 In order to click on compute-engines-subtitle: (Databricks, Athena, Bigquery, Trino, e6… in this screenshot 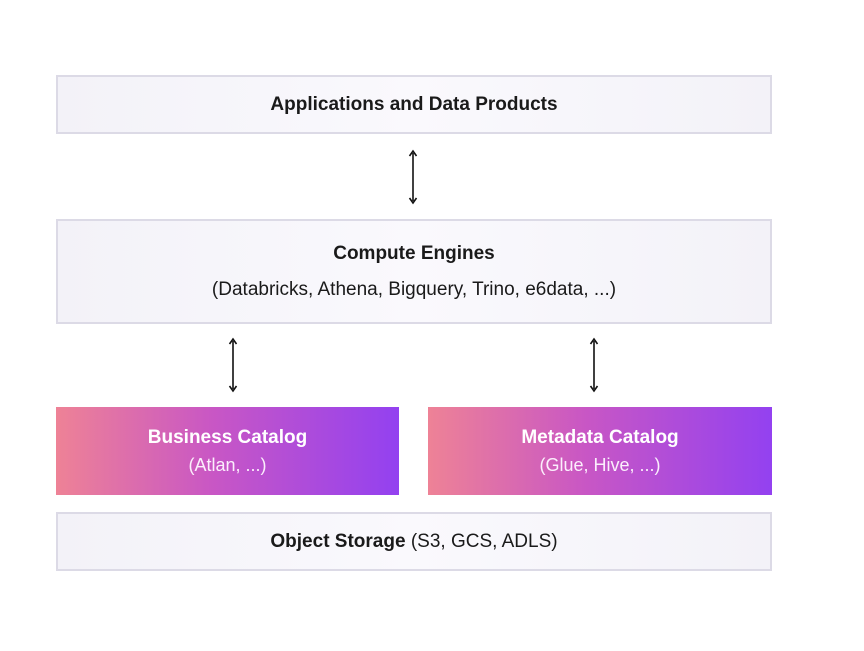, I will do `click(414, 289)`.